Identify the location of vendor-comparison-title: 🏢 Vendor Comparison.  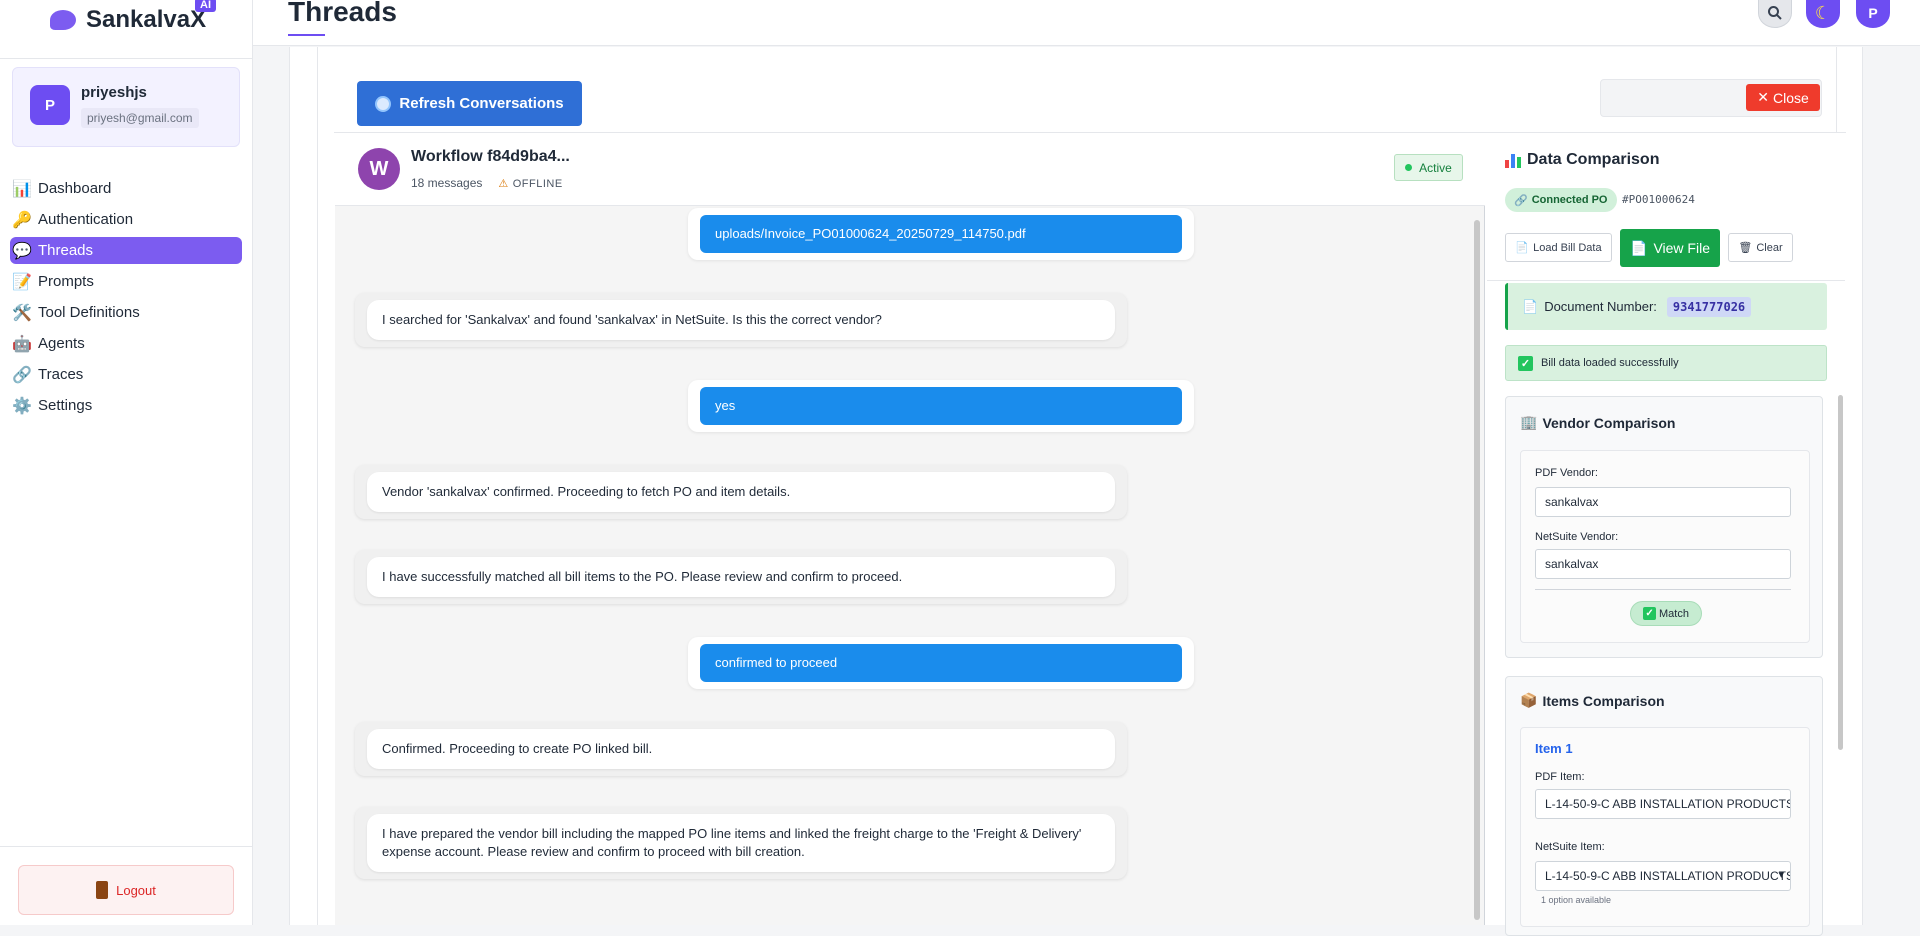
(1597, 422).